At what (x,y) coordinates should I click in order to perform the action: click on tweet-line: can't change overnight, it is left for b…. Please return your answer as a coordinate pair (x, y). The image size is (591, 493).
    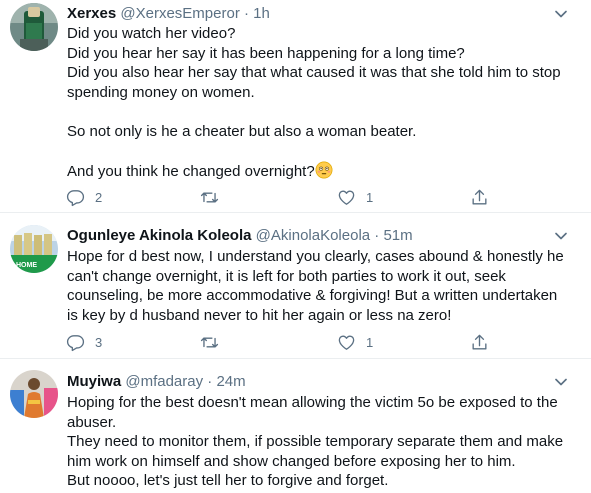
    Looking at the image, I should click on (286, 276).